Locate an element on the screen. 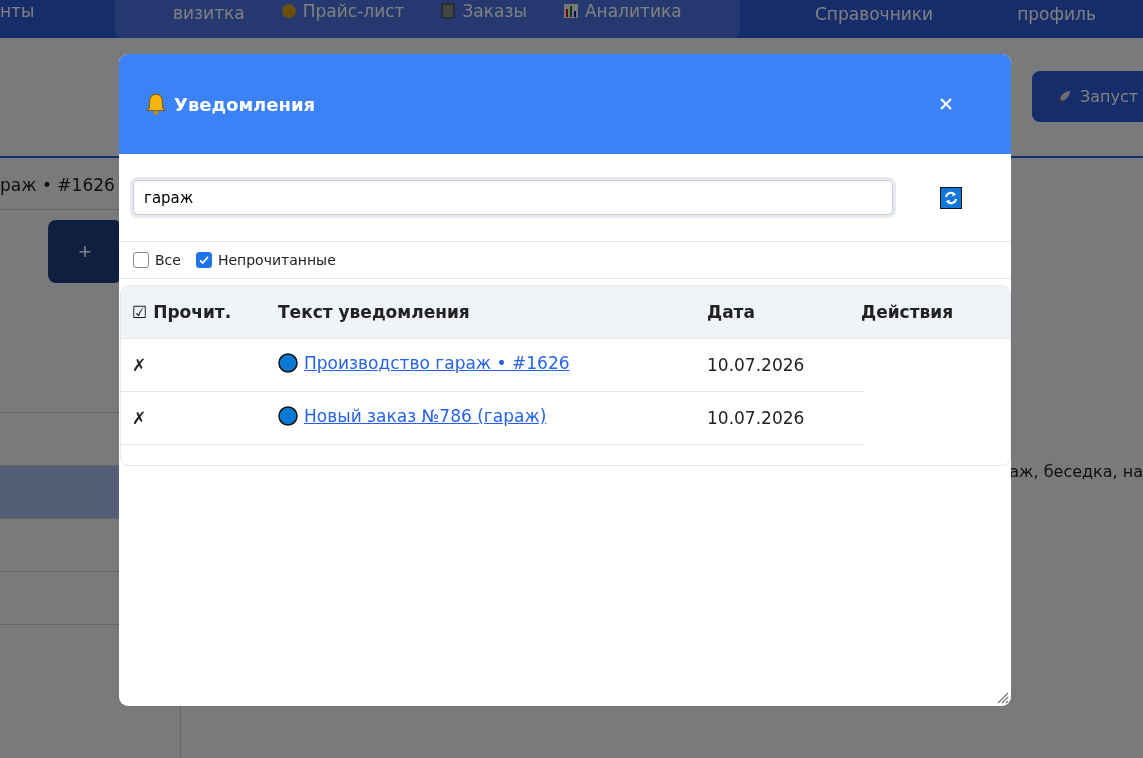 This screenshot has width=1143, height=758. nav-link: профиль is located at coordinates (1056, 14).